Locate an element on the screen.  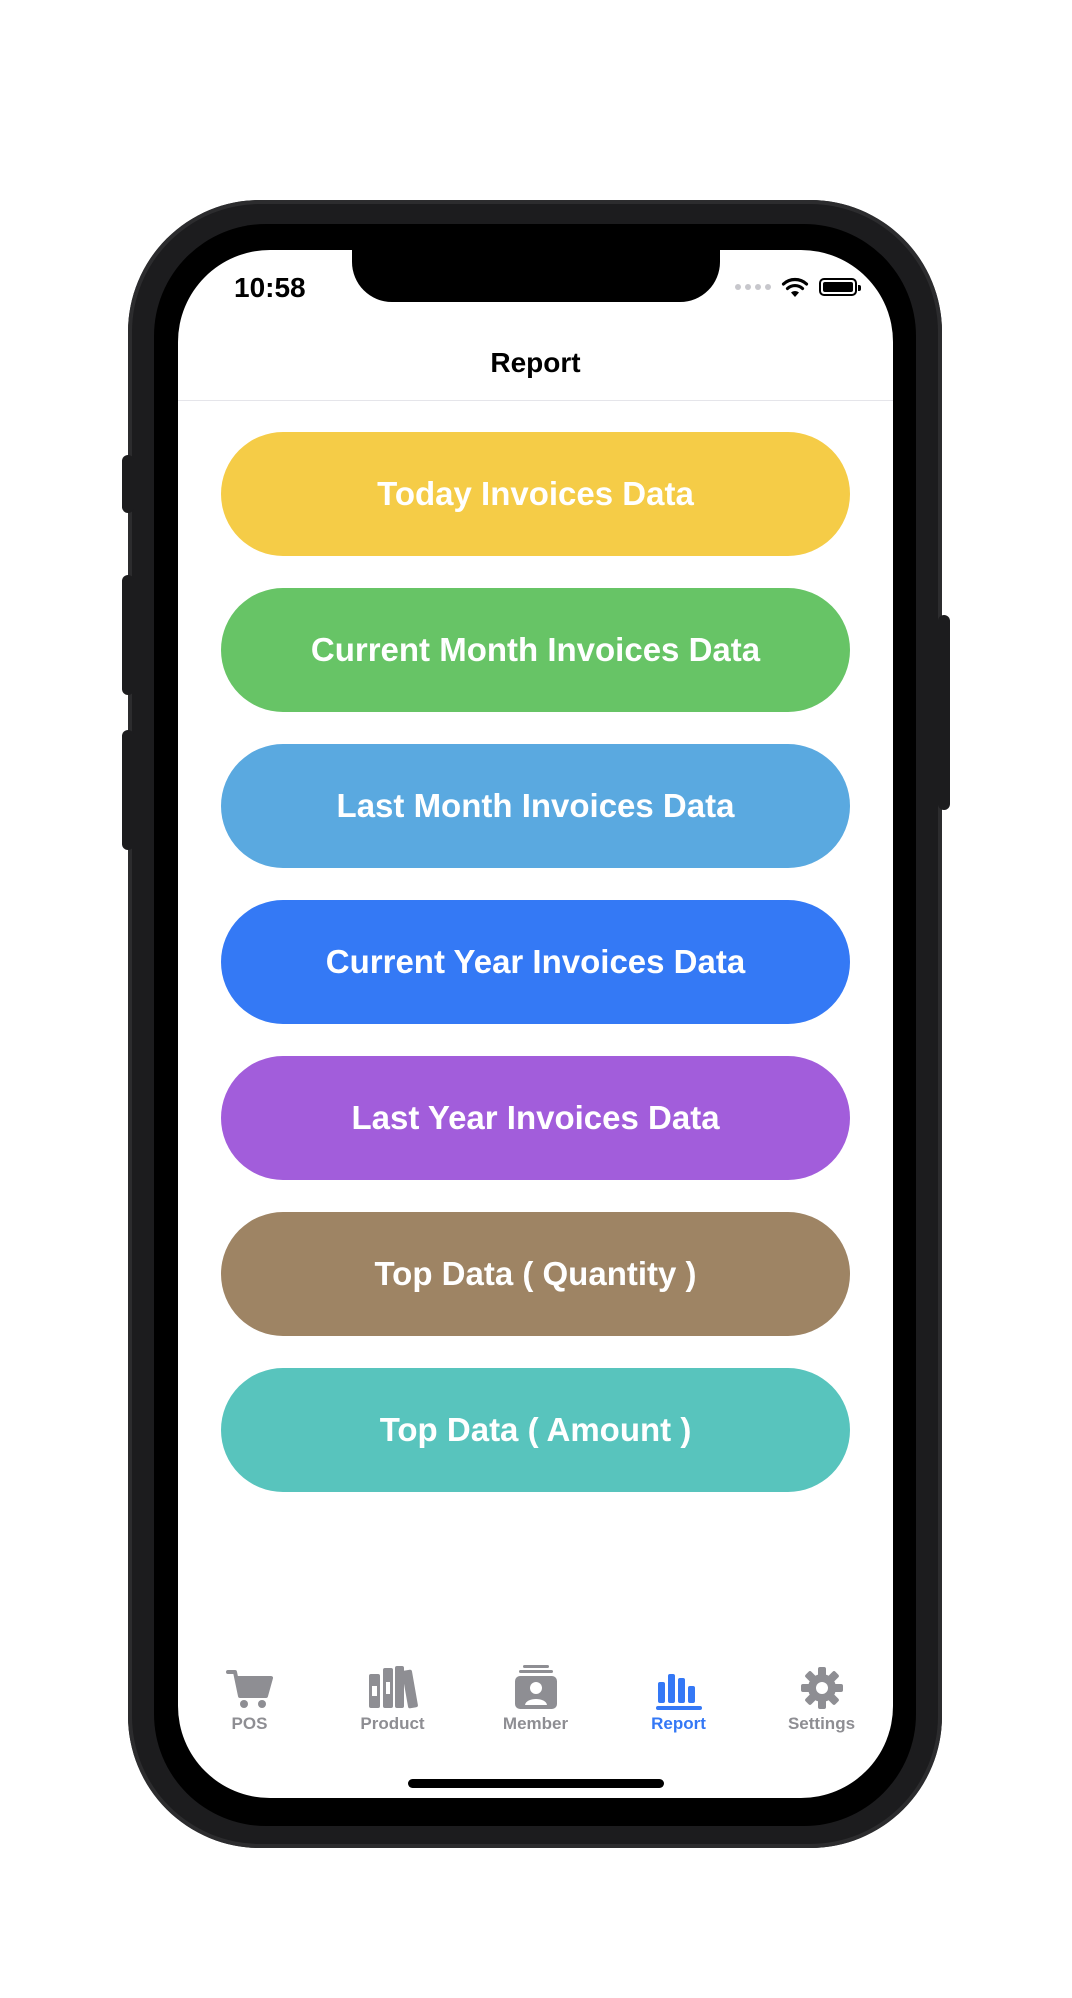
last-month-invoices-button: Last Month Invoices Data is located at coordinates (535, 806).